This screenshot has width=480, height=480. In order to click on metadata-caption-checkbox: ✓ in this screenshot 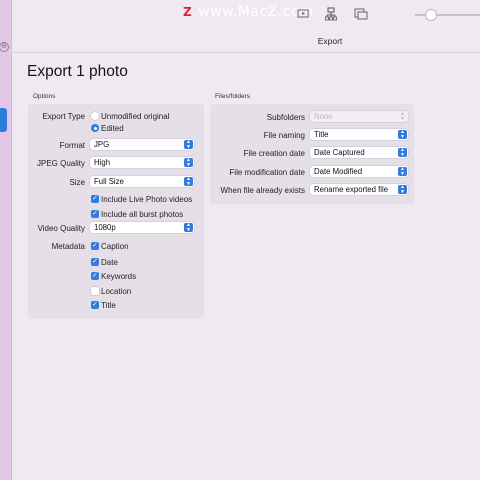, I will do `click(95, 246)`.